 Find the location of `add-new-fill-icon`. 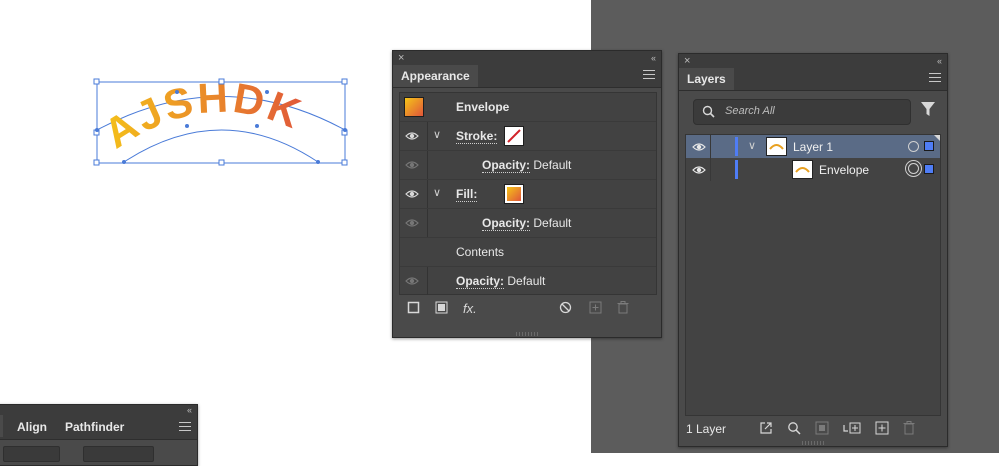

add-new-fill-icon is located at coordinates (441, 309).